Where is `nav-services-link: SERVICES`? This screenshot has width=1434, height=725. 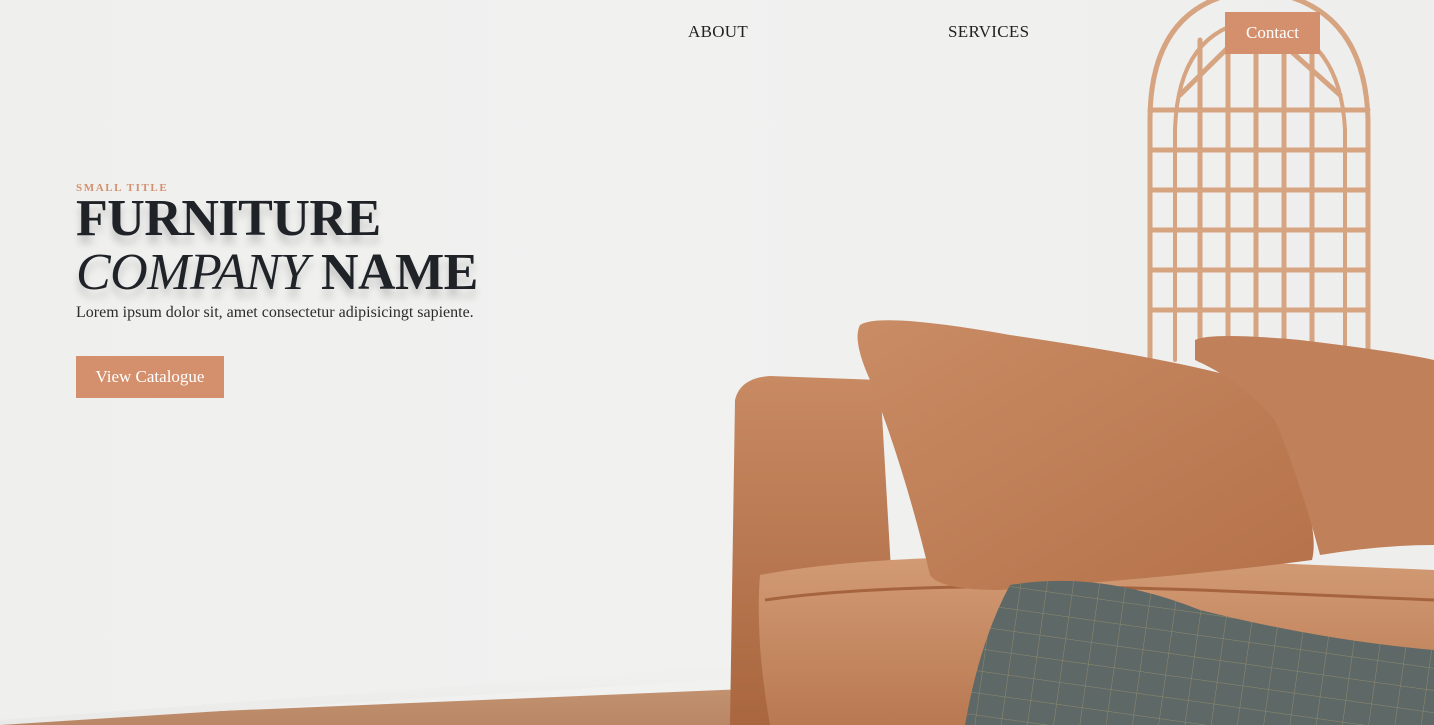
nav-services-link: SERVICES is located at coordinates (988, 32).